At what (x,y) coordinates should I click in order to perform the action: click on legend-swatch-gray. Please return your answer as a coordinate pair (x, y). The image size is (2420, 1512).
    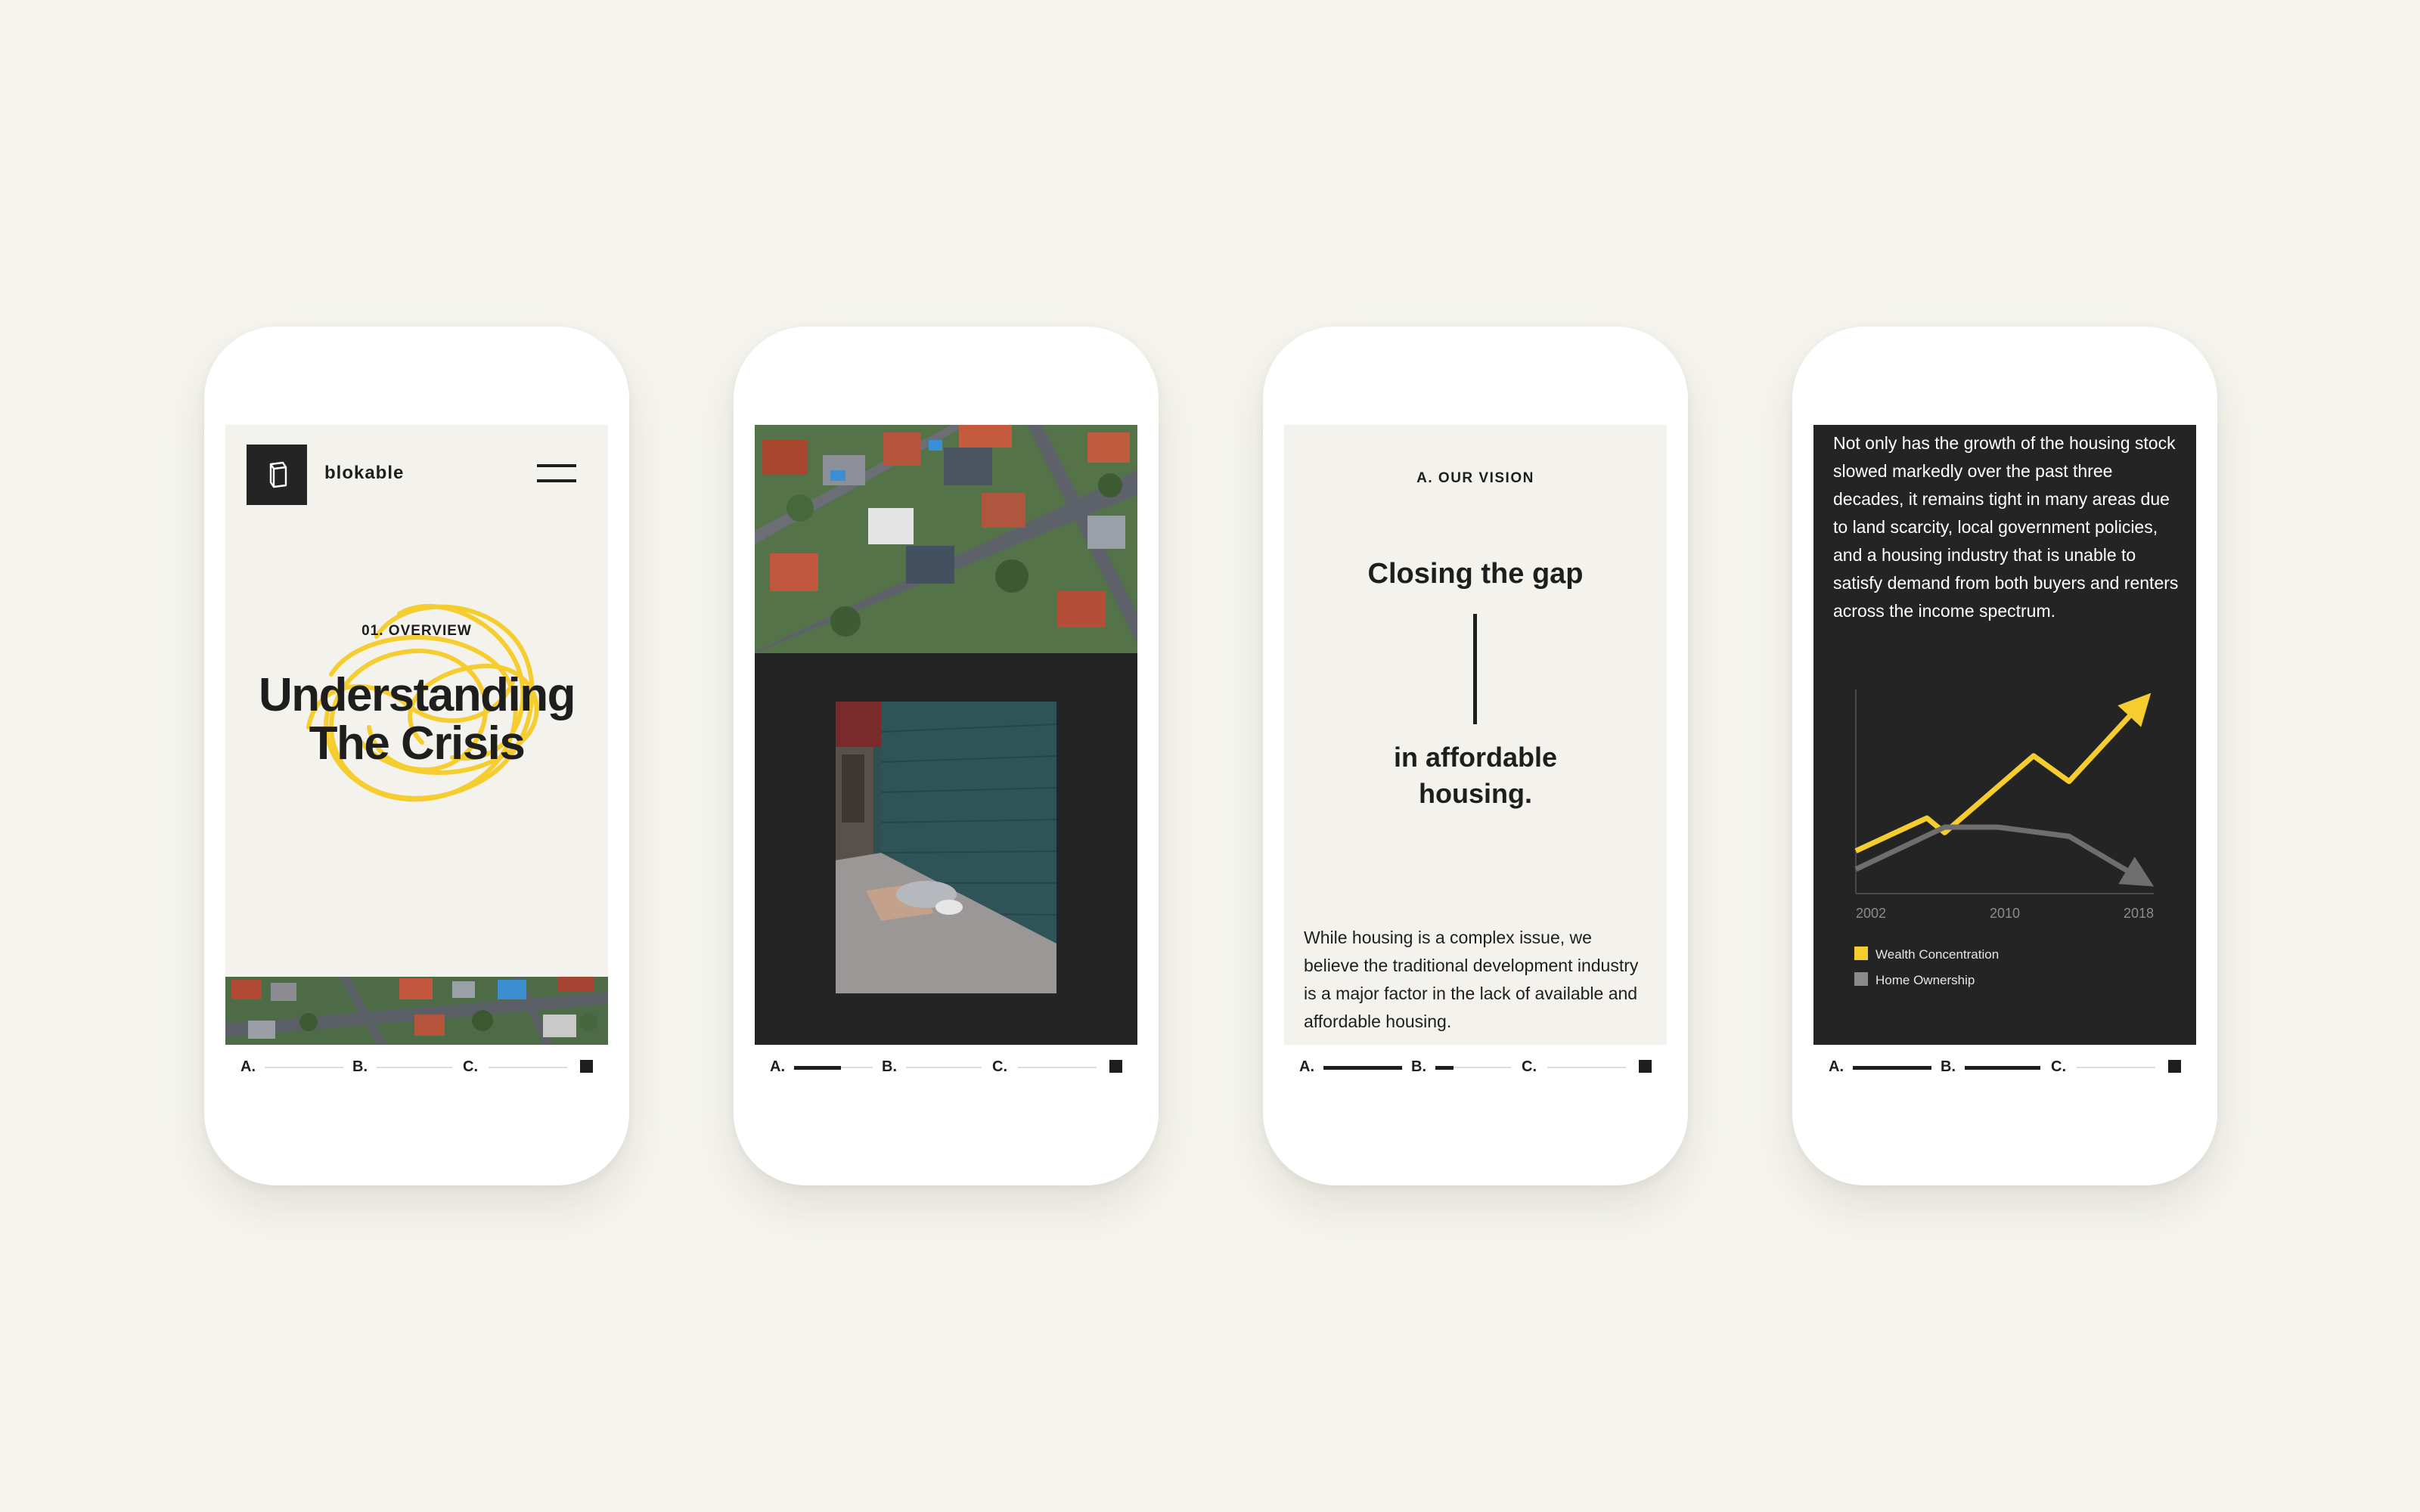
    Looking at the image, I should click on (1861, 979).